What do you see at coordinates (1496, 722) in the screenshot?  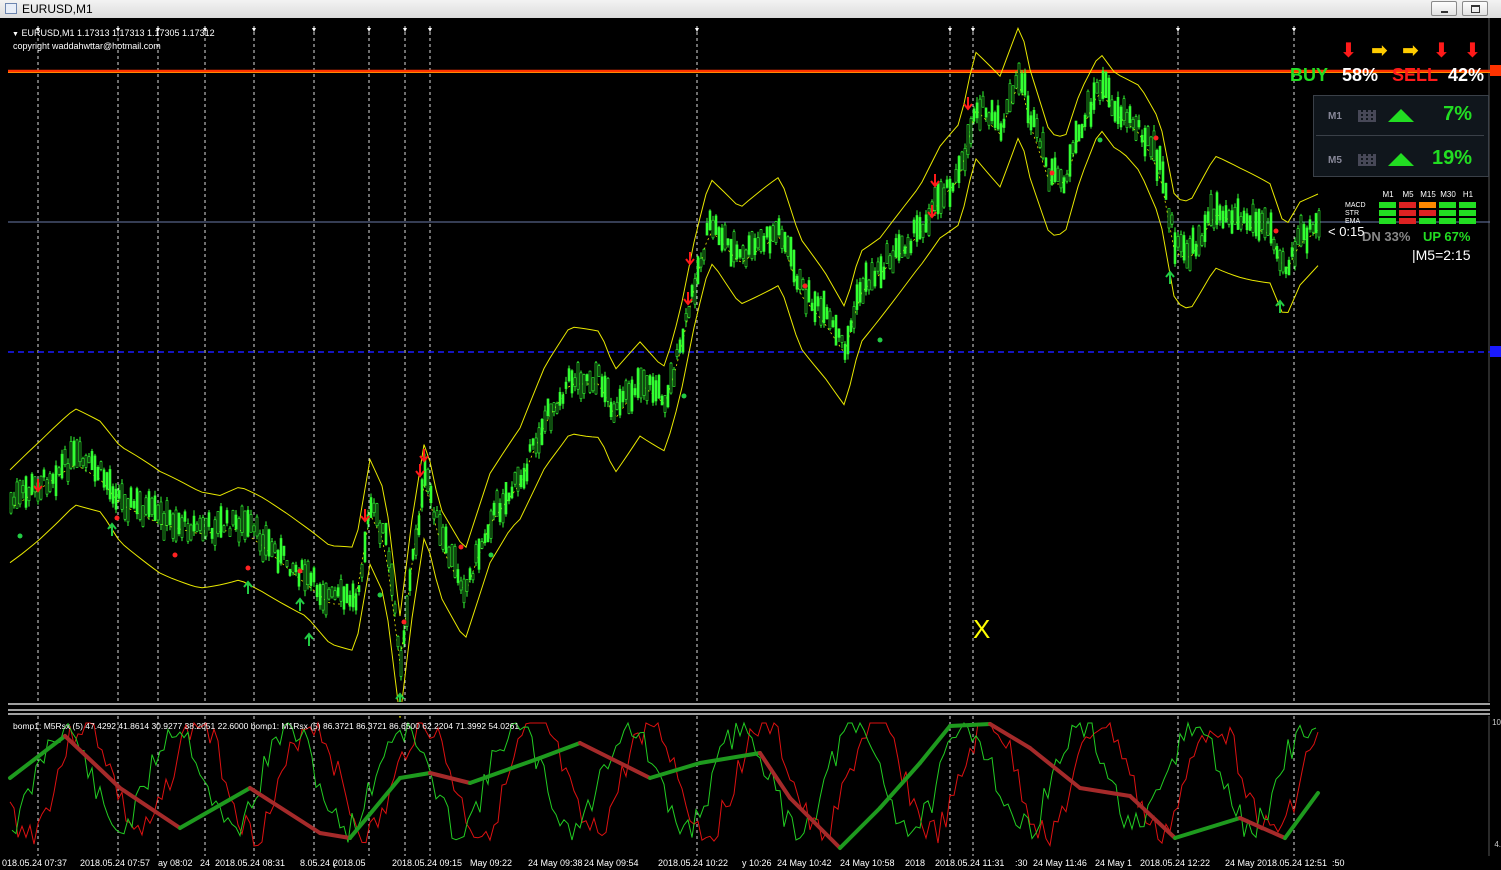 I see `subwindow-scale-top: 10` at bounding box center [1496, 722].